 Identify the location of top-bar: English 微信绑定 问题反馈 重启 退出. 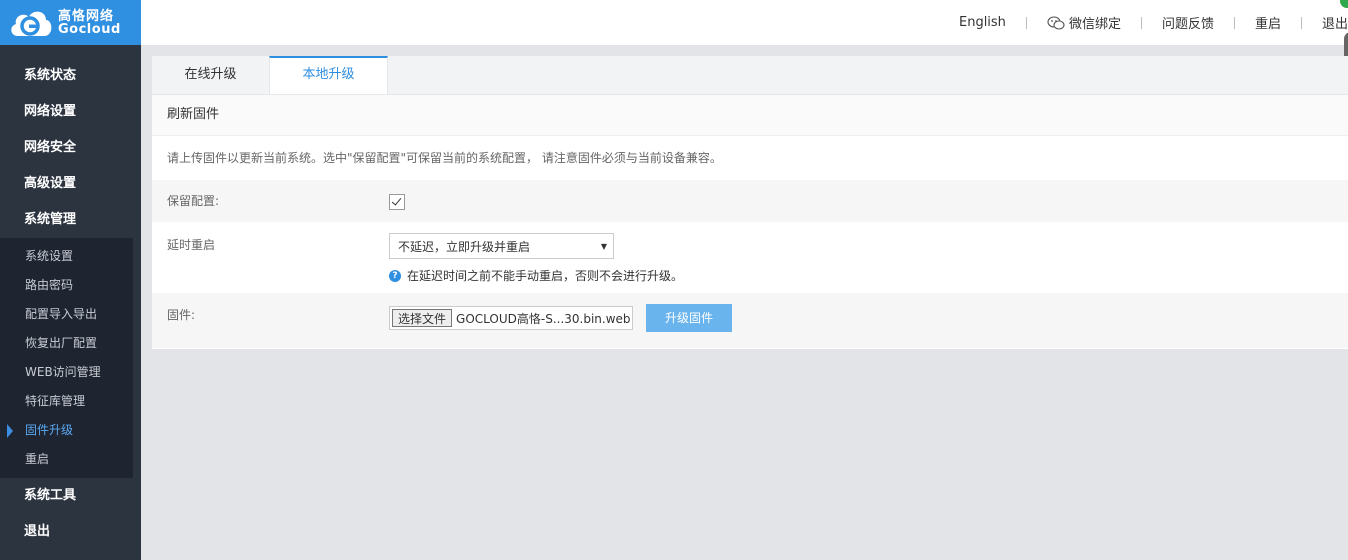
(744, 31).